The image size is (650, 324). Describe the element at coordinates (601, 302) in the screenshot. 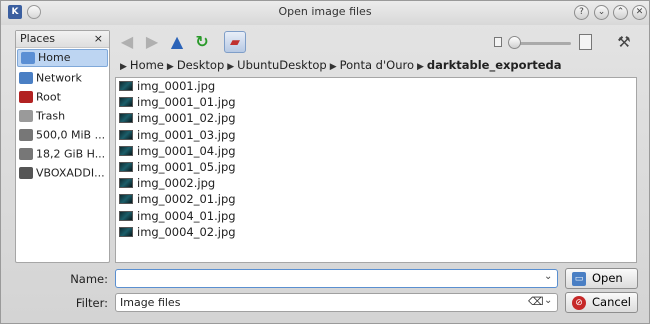

I see `cancel-button: ⊘ Cancel` at that location.